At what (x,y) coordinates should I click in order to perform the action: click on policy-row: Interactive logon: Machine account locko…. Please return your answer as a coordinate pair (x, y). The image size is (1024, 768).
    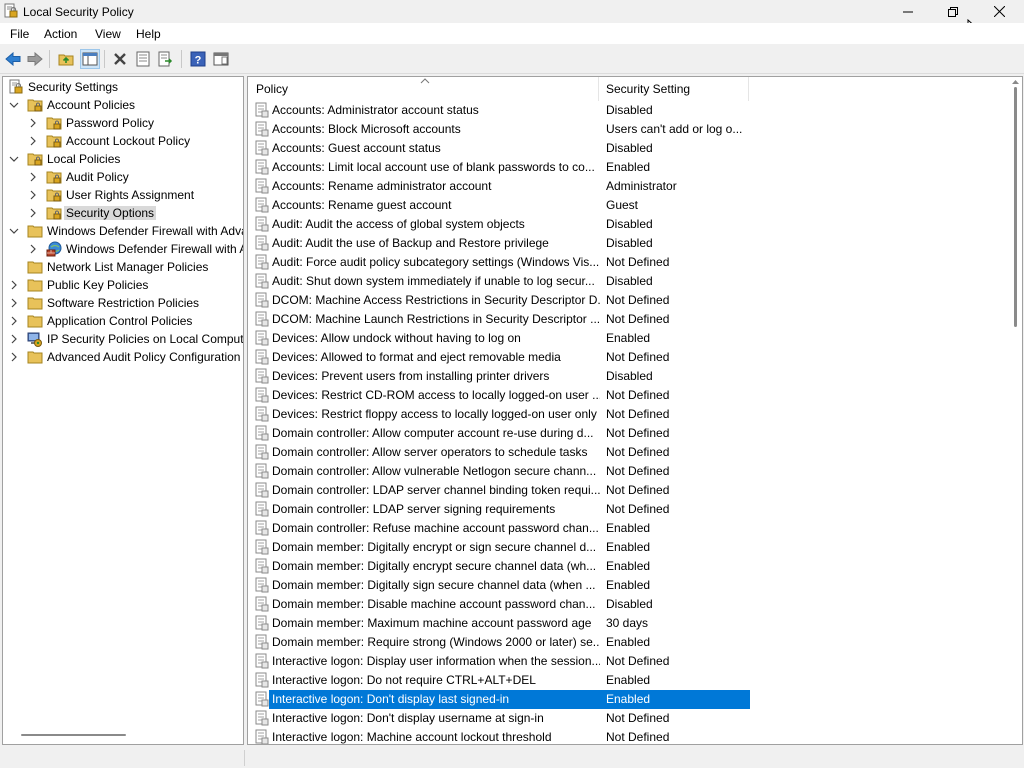
    Looking at the image, I should click on (502, 736).